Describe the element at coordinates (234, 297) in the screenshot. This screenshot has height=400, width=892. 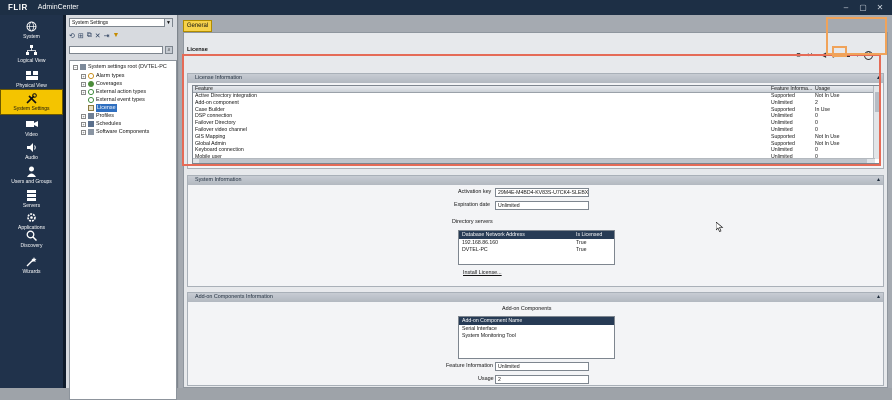
I see `panel-title: Add-on Components Information` at that location.